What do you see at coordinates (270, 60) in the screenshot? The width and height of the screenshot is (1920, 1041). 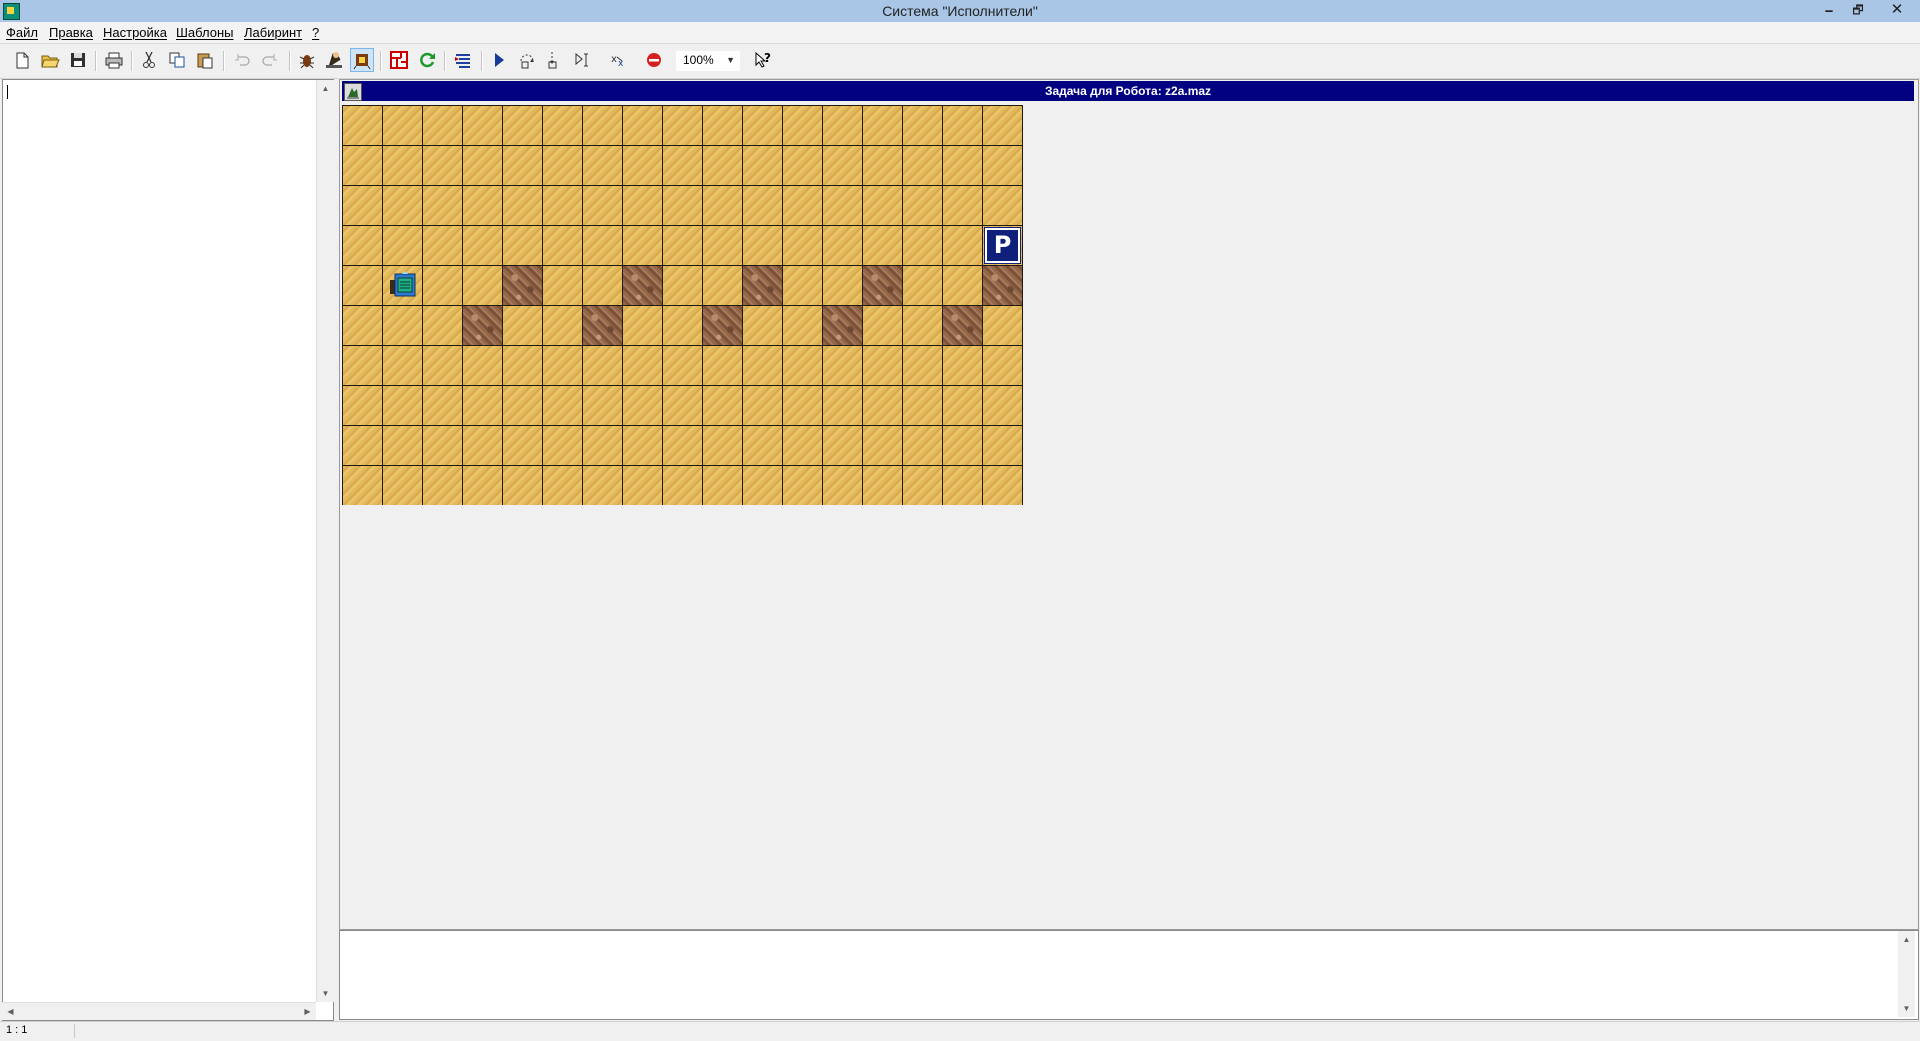 I see `redo-icon` at bounding box center [270, 60].